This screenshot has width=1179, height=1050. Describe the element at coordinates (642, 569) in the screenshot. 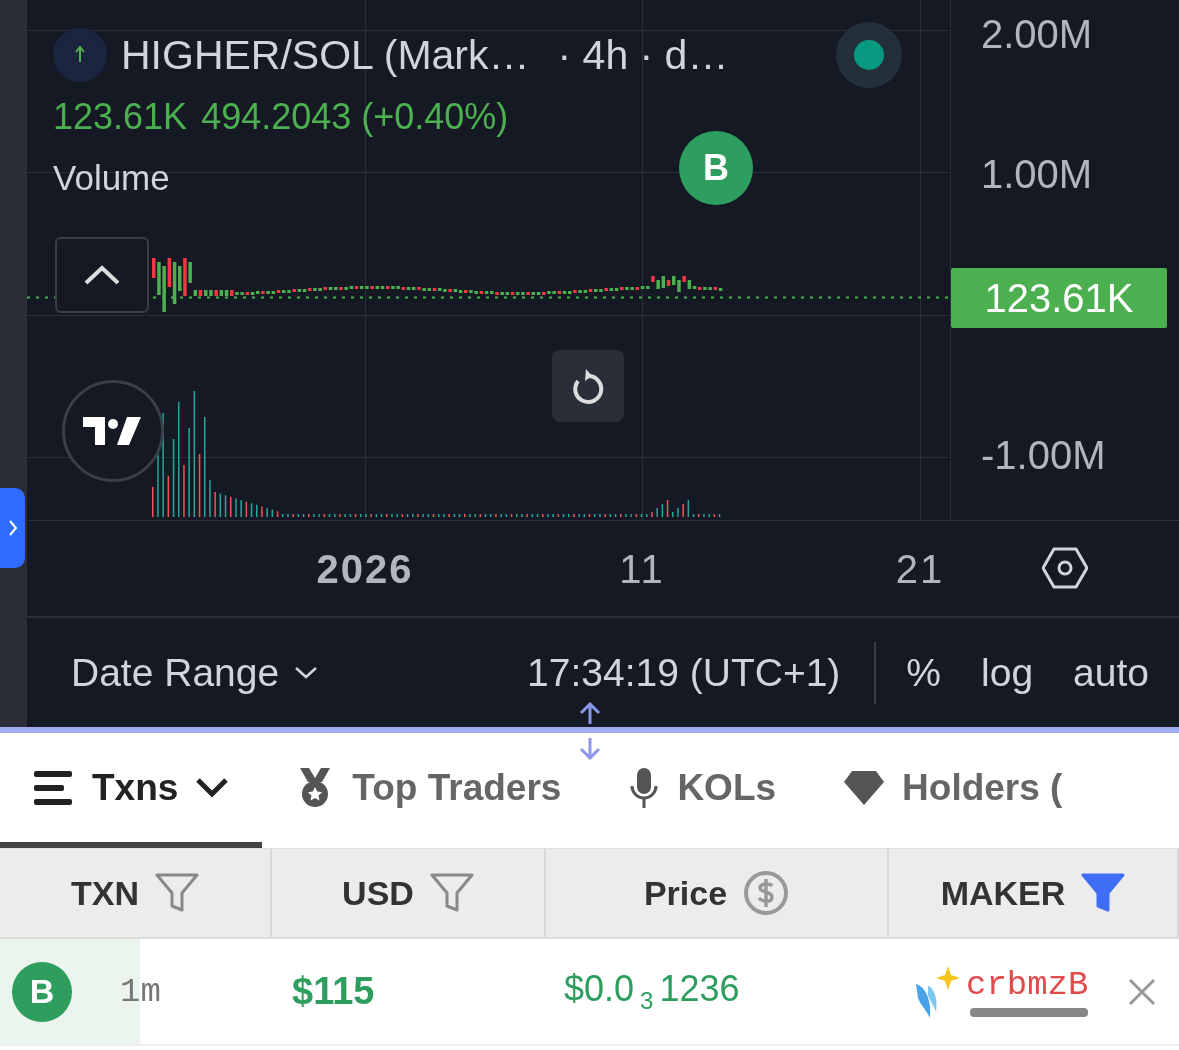

I see `time-axis-label: 11` at that location.